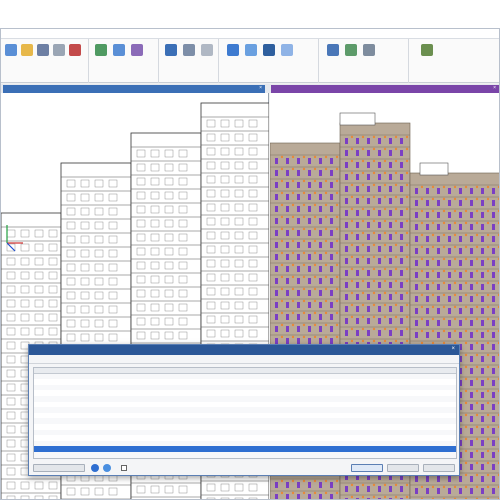 Image resolution: width=500 pixels, height=500 pixels. What do you see at coordinates (11, 50) in the screenshot?
I see `document-icon` at bounding box center [11, 50].